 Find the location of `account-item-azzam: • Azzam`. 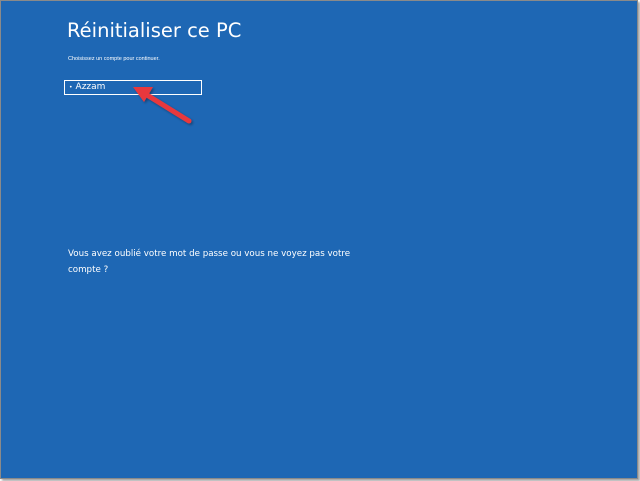

account-item-azzam: • Azzam is located at coordinates (133, 87).